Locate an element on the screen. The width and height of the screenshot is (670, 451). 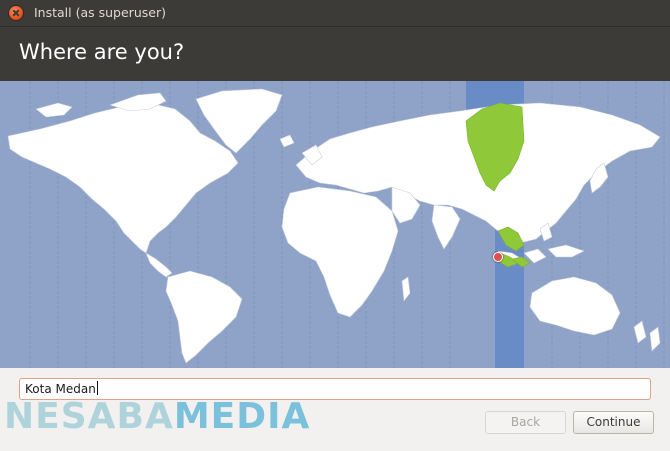
watermark-part2: MEDIA is located at coordinates (242, 416).